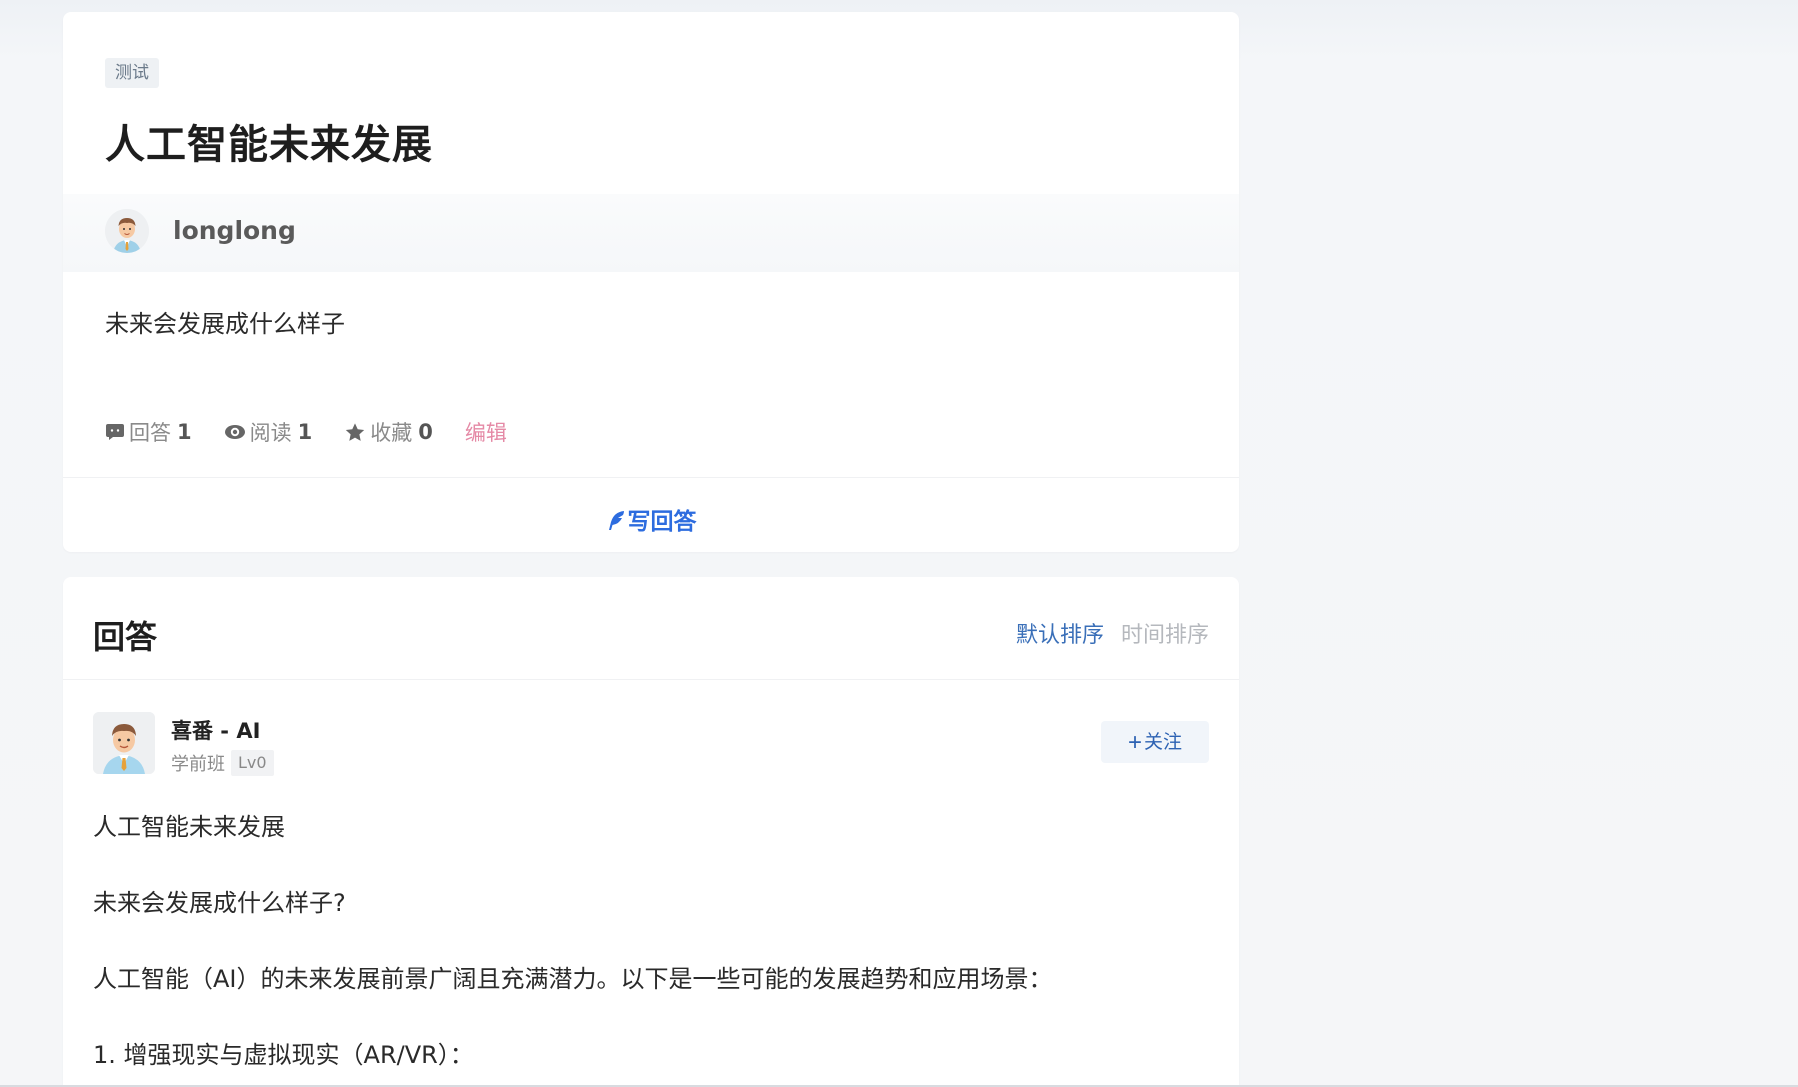  I want to click on stat-reads-label: 阅读, so click(270, 433).